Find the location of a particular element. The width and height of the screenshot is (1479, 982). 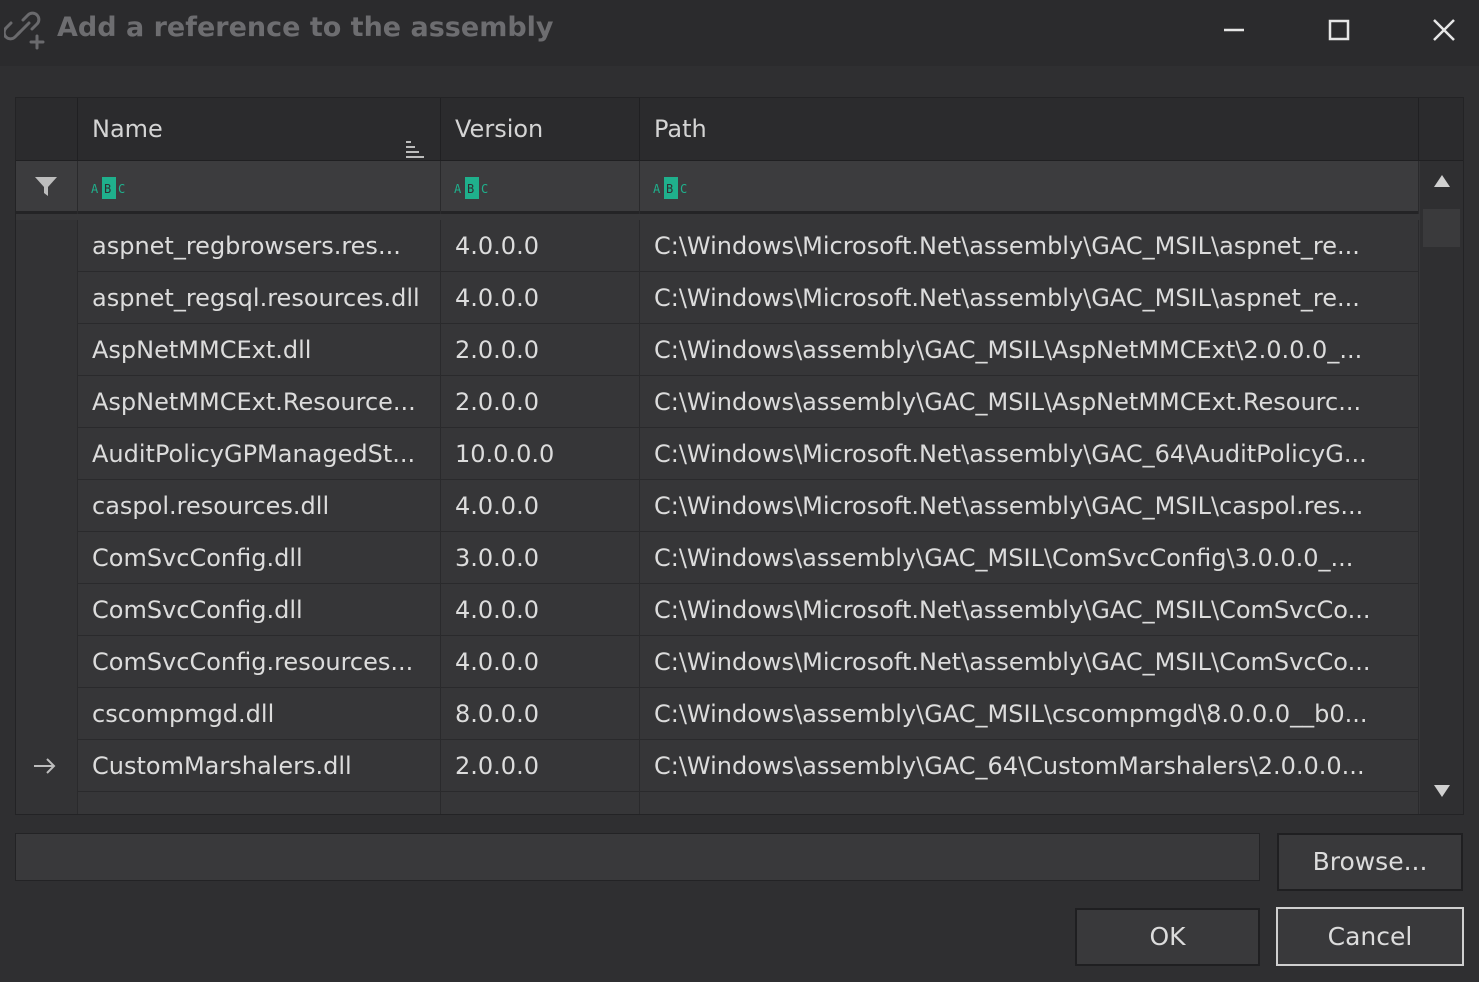

column-header-version-label: Version is located at coordinates (499, 129).